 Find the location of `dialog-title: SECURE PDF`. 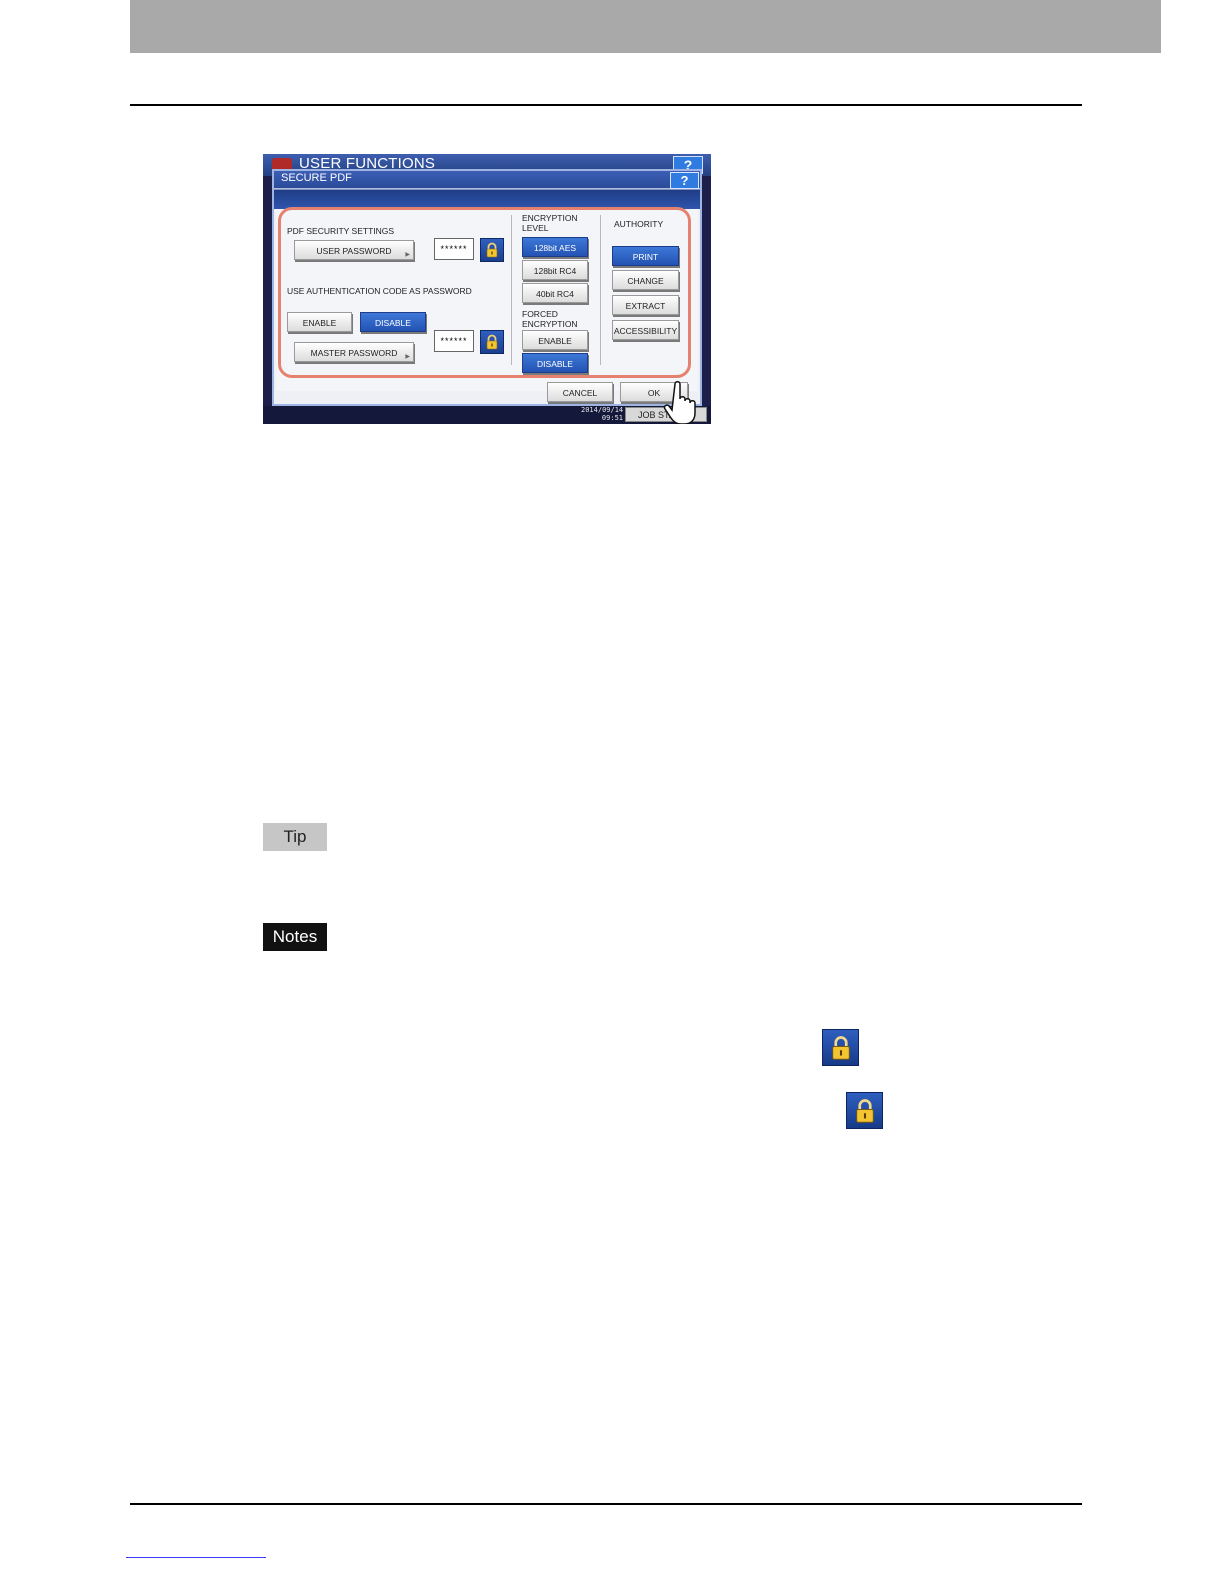

dialog-title: SECURE PDF is located at coordinates (316, 178).